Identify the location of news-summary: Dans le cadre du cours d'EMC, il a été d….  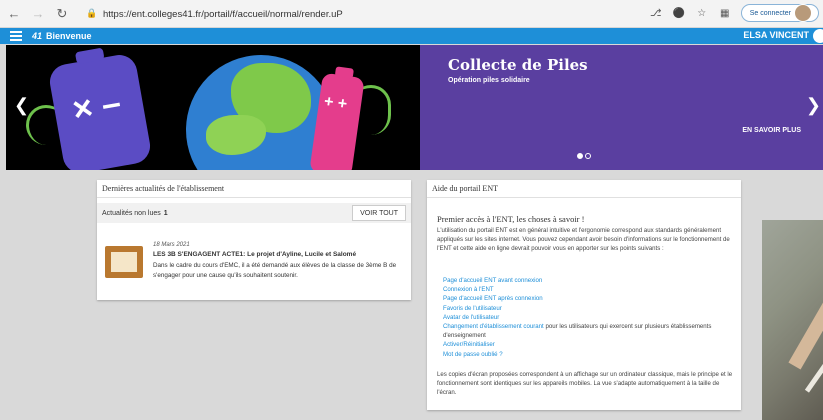
(275, 270).